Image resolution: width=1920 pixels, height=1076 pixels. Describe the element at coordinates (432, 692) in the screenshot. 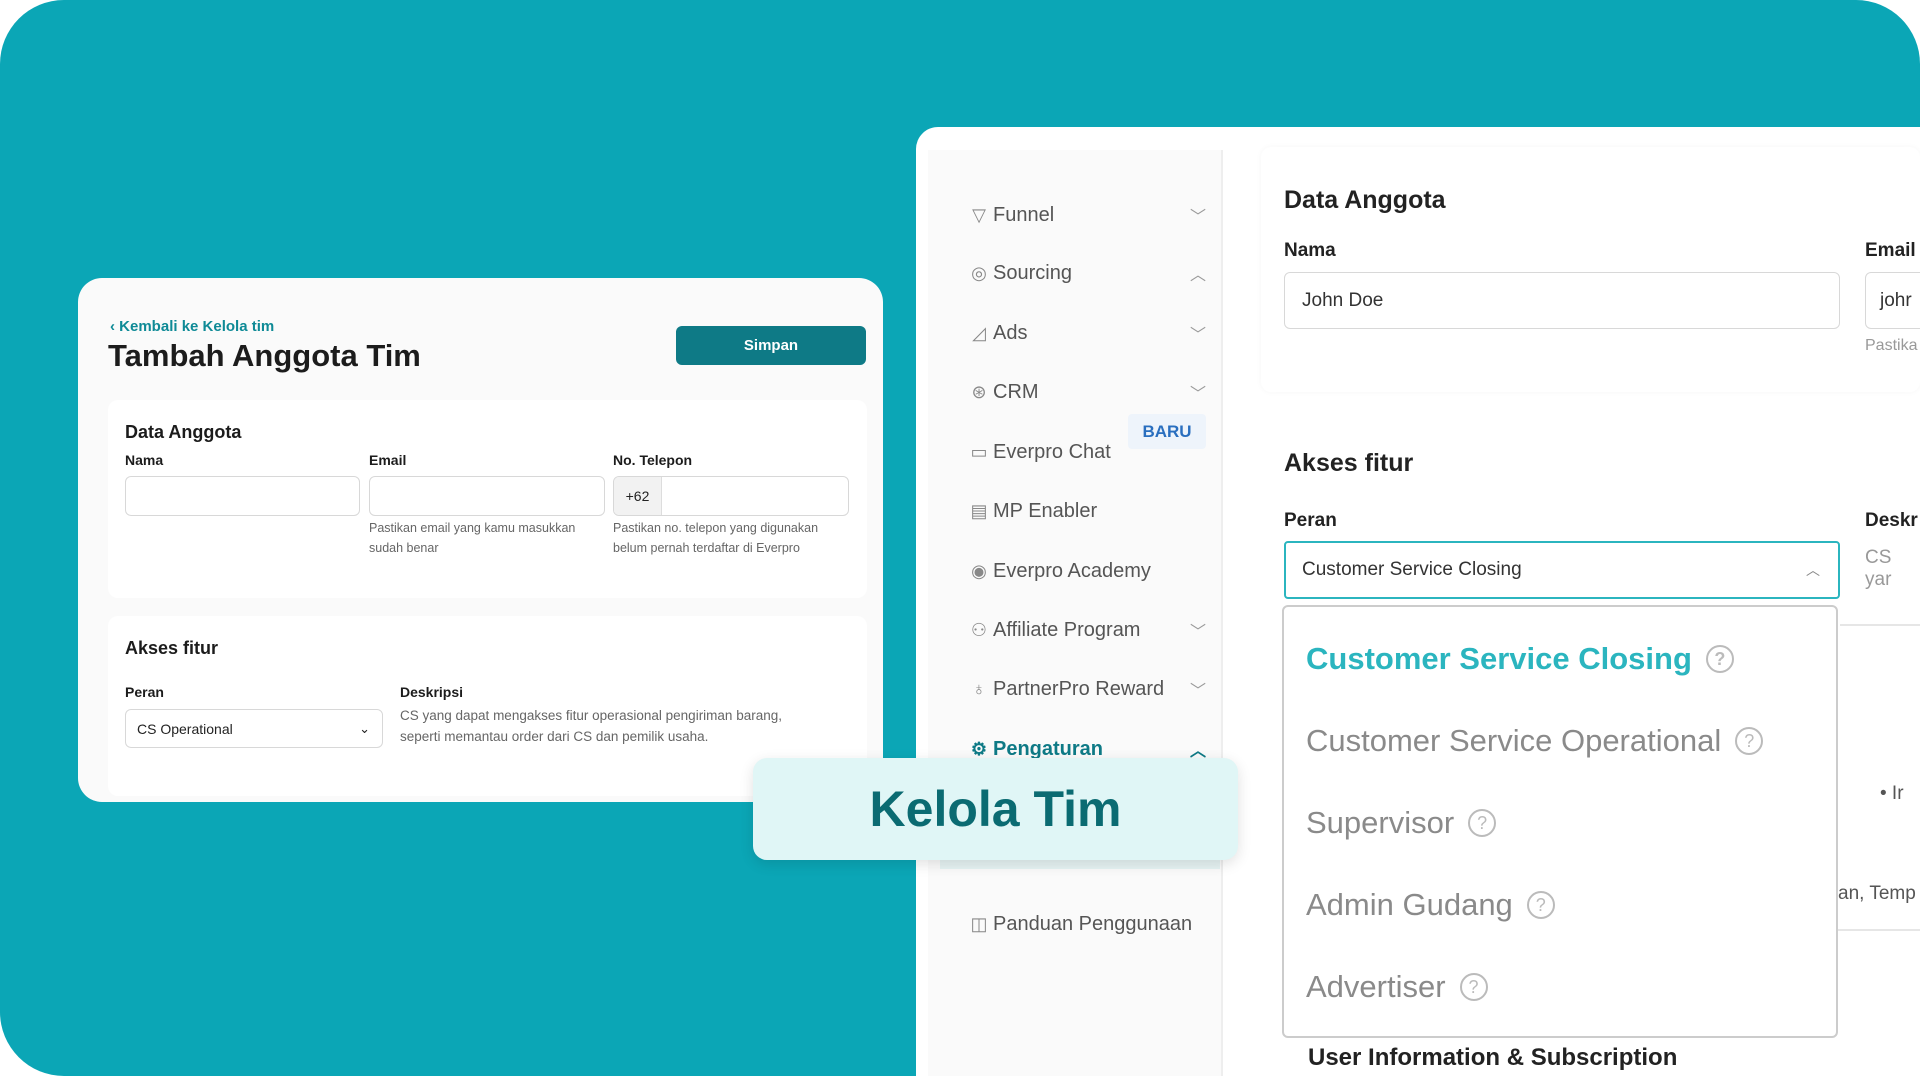

I see `description-label: Deskripsi` at that location.